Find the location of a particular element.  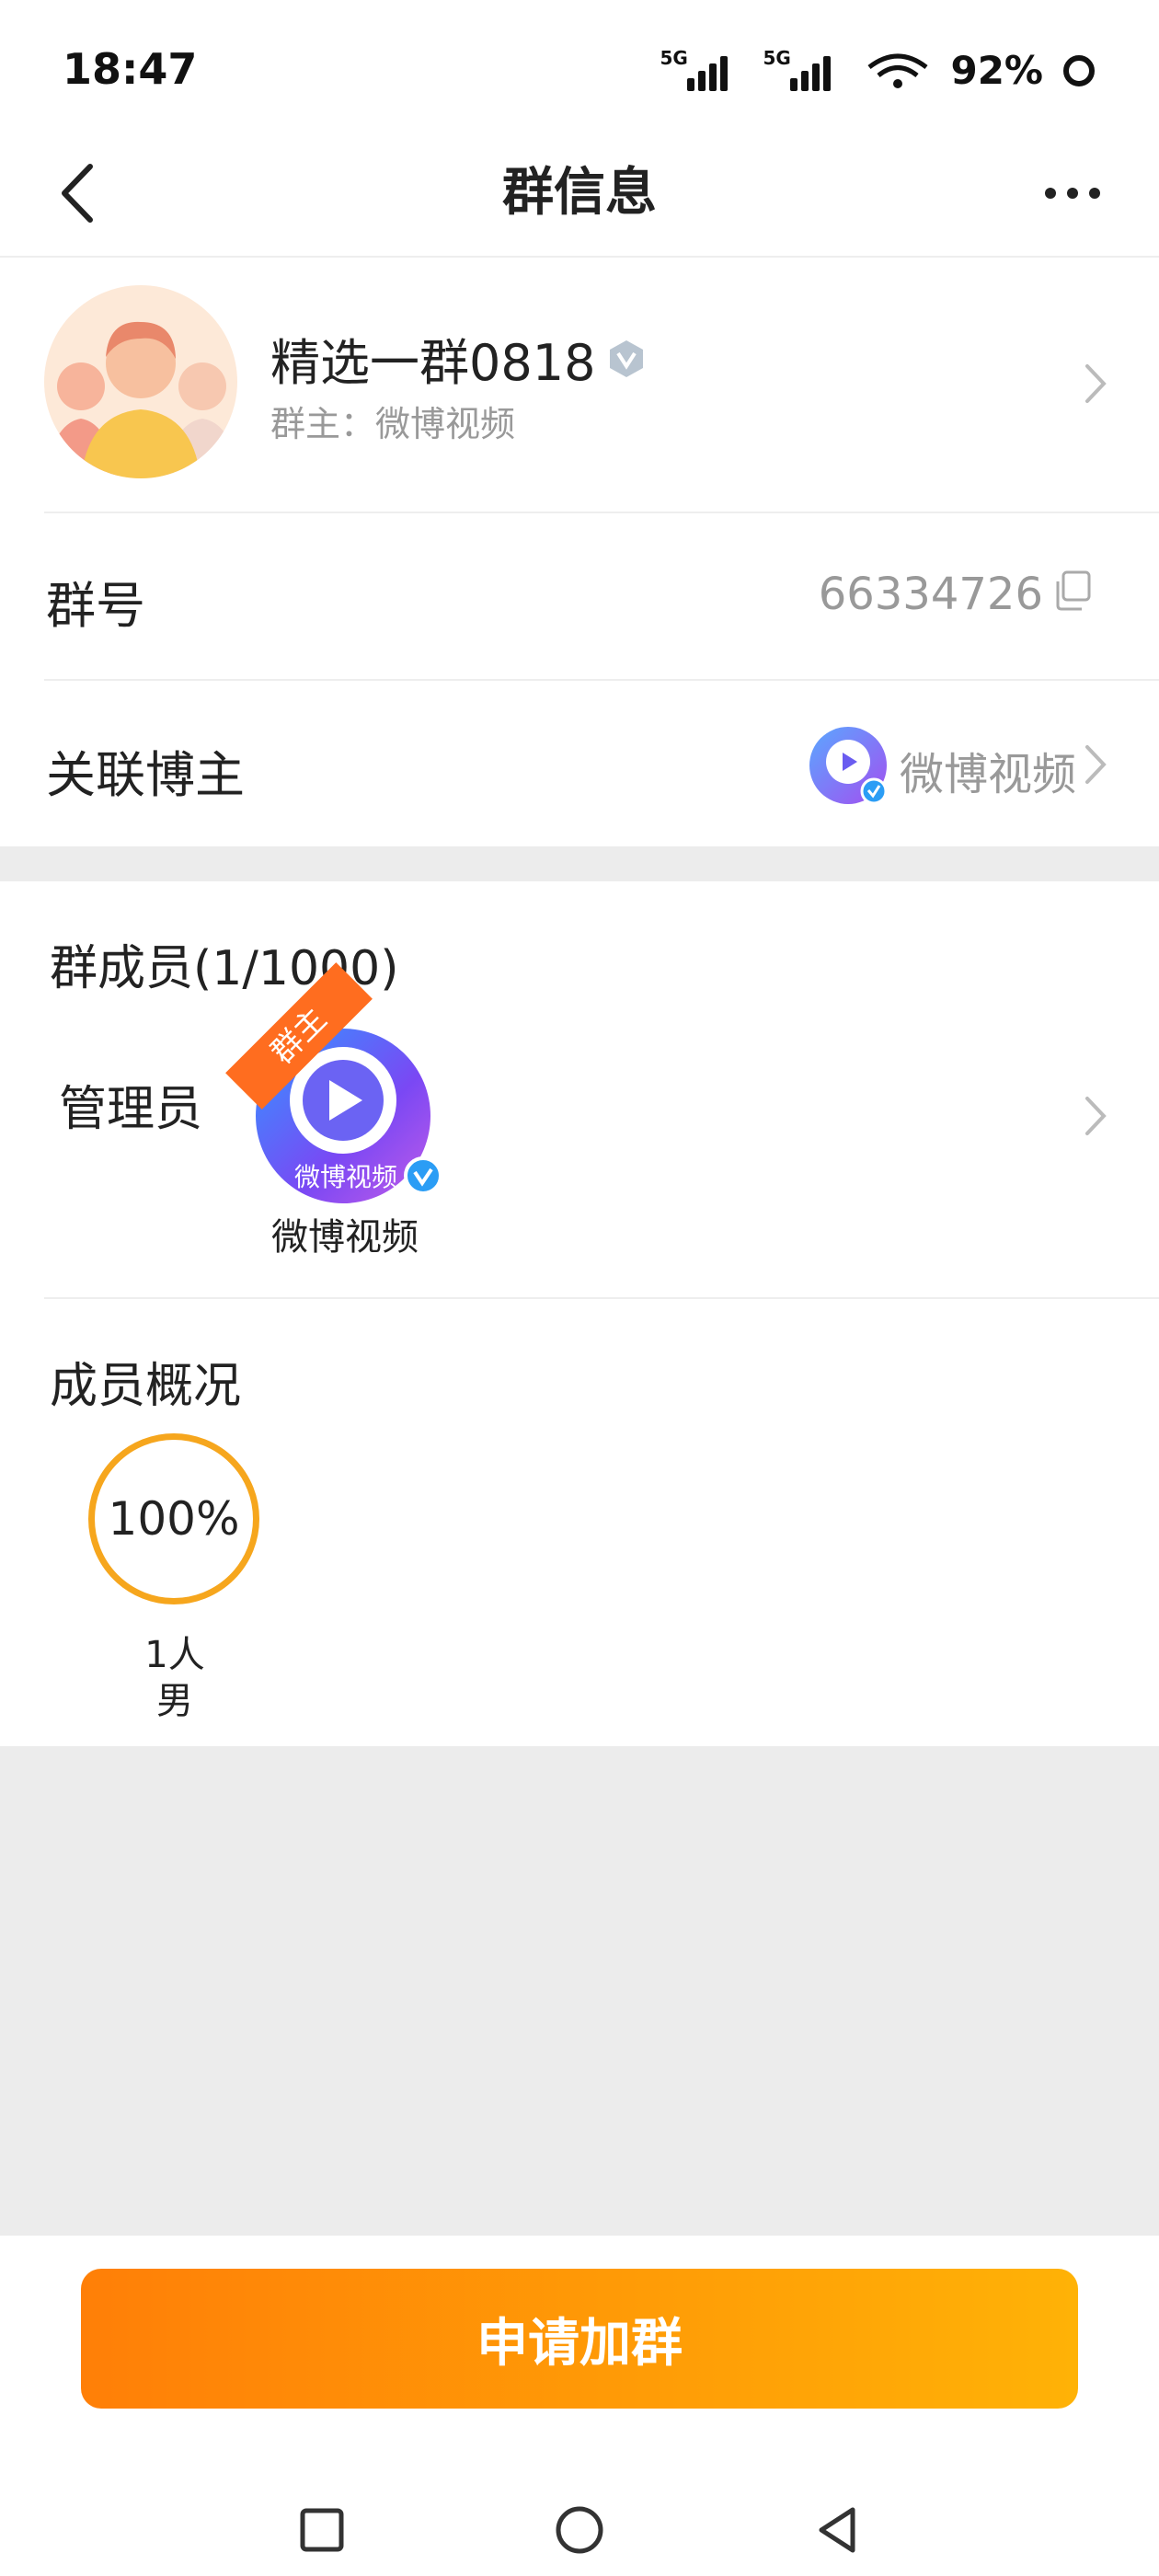

blogger-avatar is located at coordinates (848, 766).